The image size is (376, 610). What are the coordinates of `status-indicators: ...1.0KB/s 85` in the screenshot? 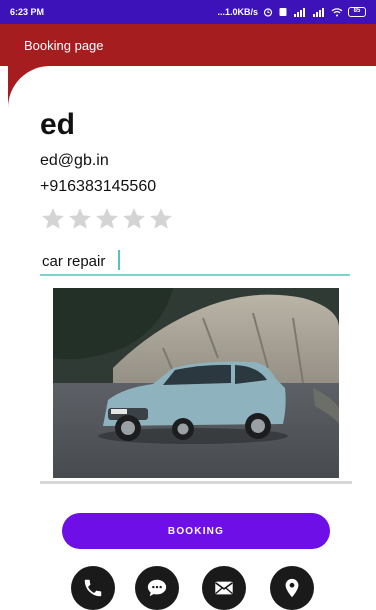 It's located at (291, 12).